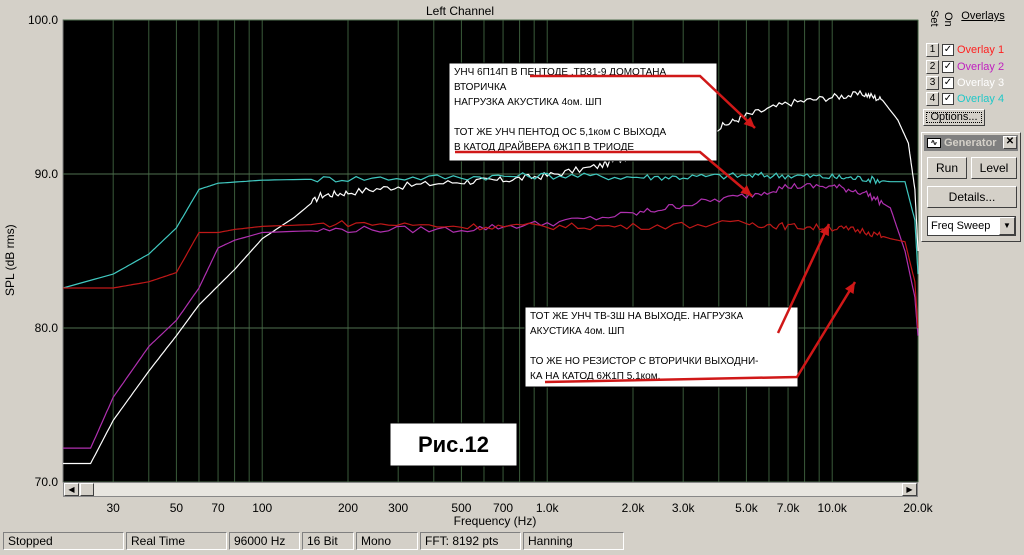 This screenshot has width=1024, height=555. Describe the element at coordinates (177, 508) in the screenshot. I see `x-tick-label: 50` at that location.